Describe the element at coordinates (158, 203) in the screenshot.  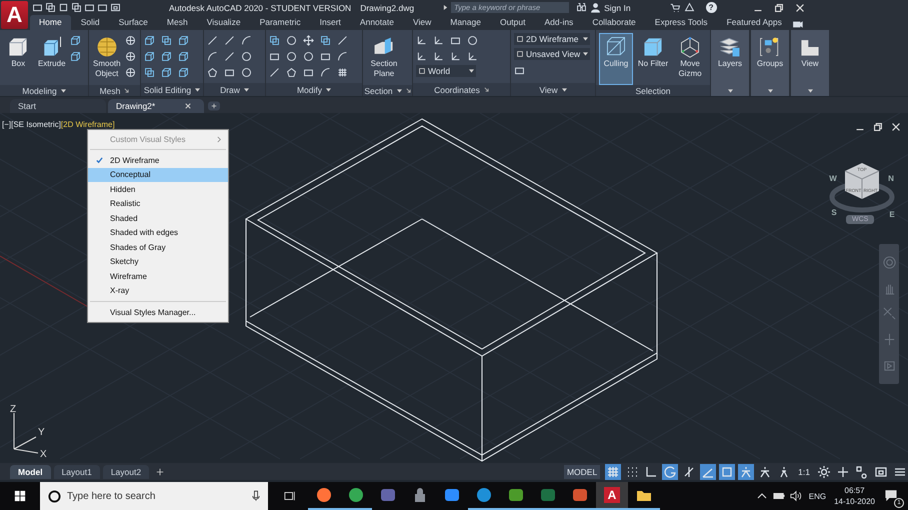
I see `menu-item: Realistic` at that location.